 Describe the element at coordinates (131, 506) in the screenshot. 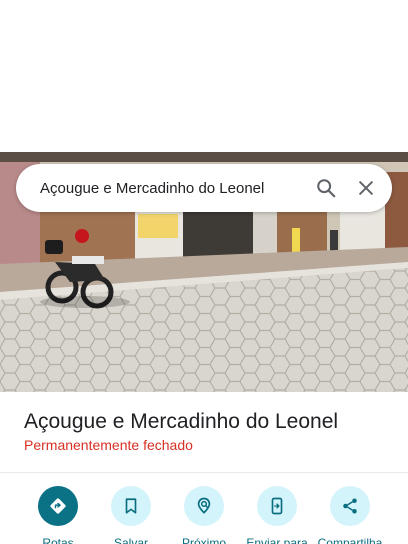

I see `bookmark-icon` at that location.